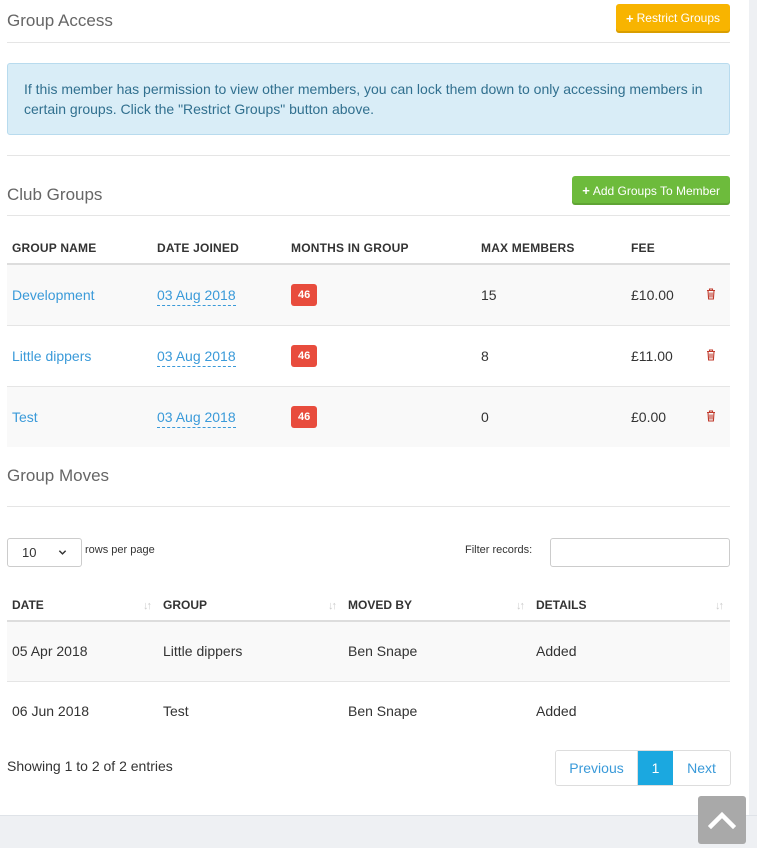 This screenshot has height=848, width=757. Describe the element at coordinates (44, 552) in the screenshot. I see `rows-per-page-select: 10` at that location.